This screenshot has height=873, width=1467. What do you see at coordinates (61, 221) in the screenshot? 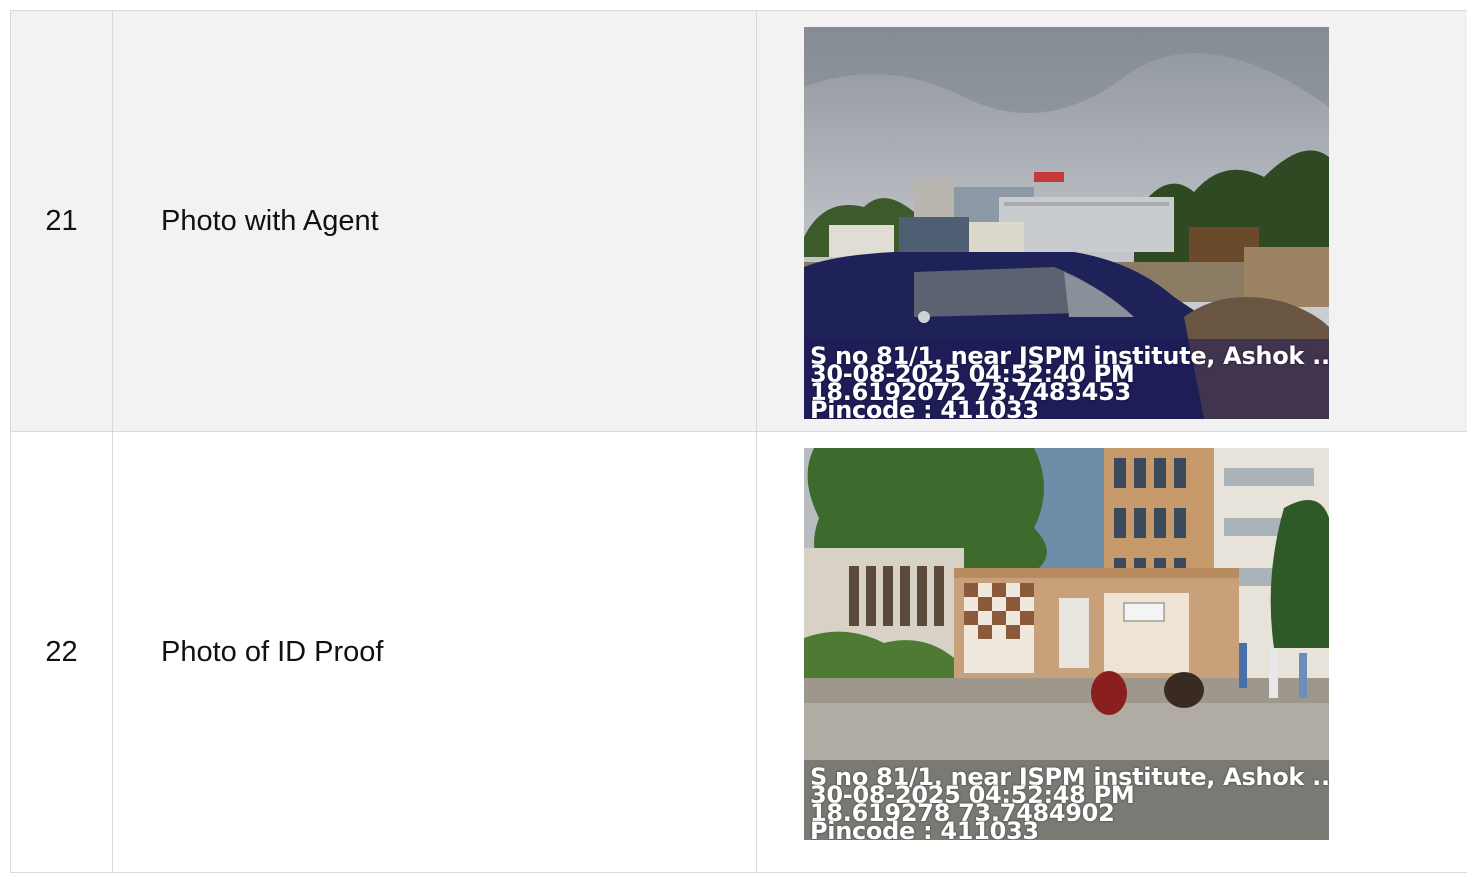
I see `row-number: 21` at bounding box center [61, 221].